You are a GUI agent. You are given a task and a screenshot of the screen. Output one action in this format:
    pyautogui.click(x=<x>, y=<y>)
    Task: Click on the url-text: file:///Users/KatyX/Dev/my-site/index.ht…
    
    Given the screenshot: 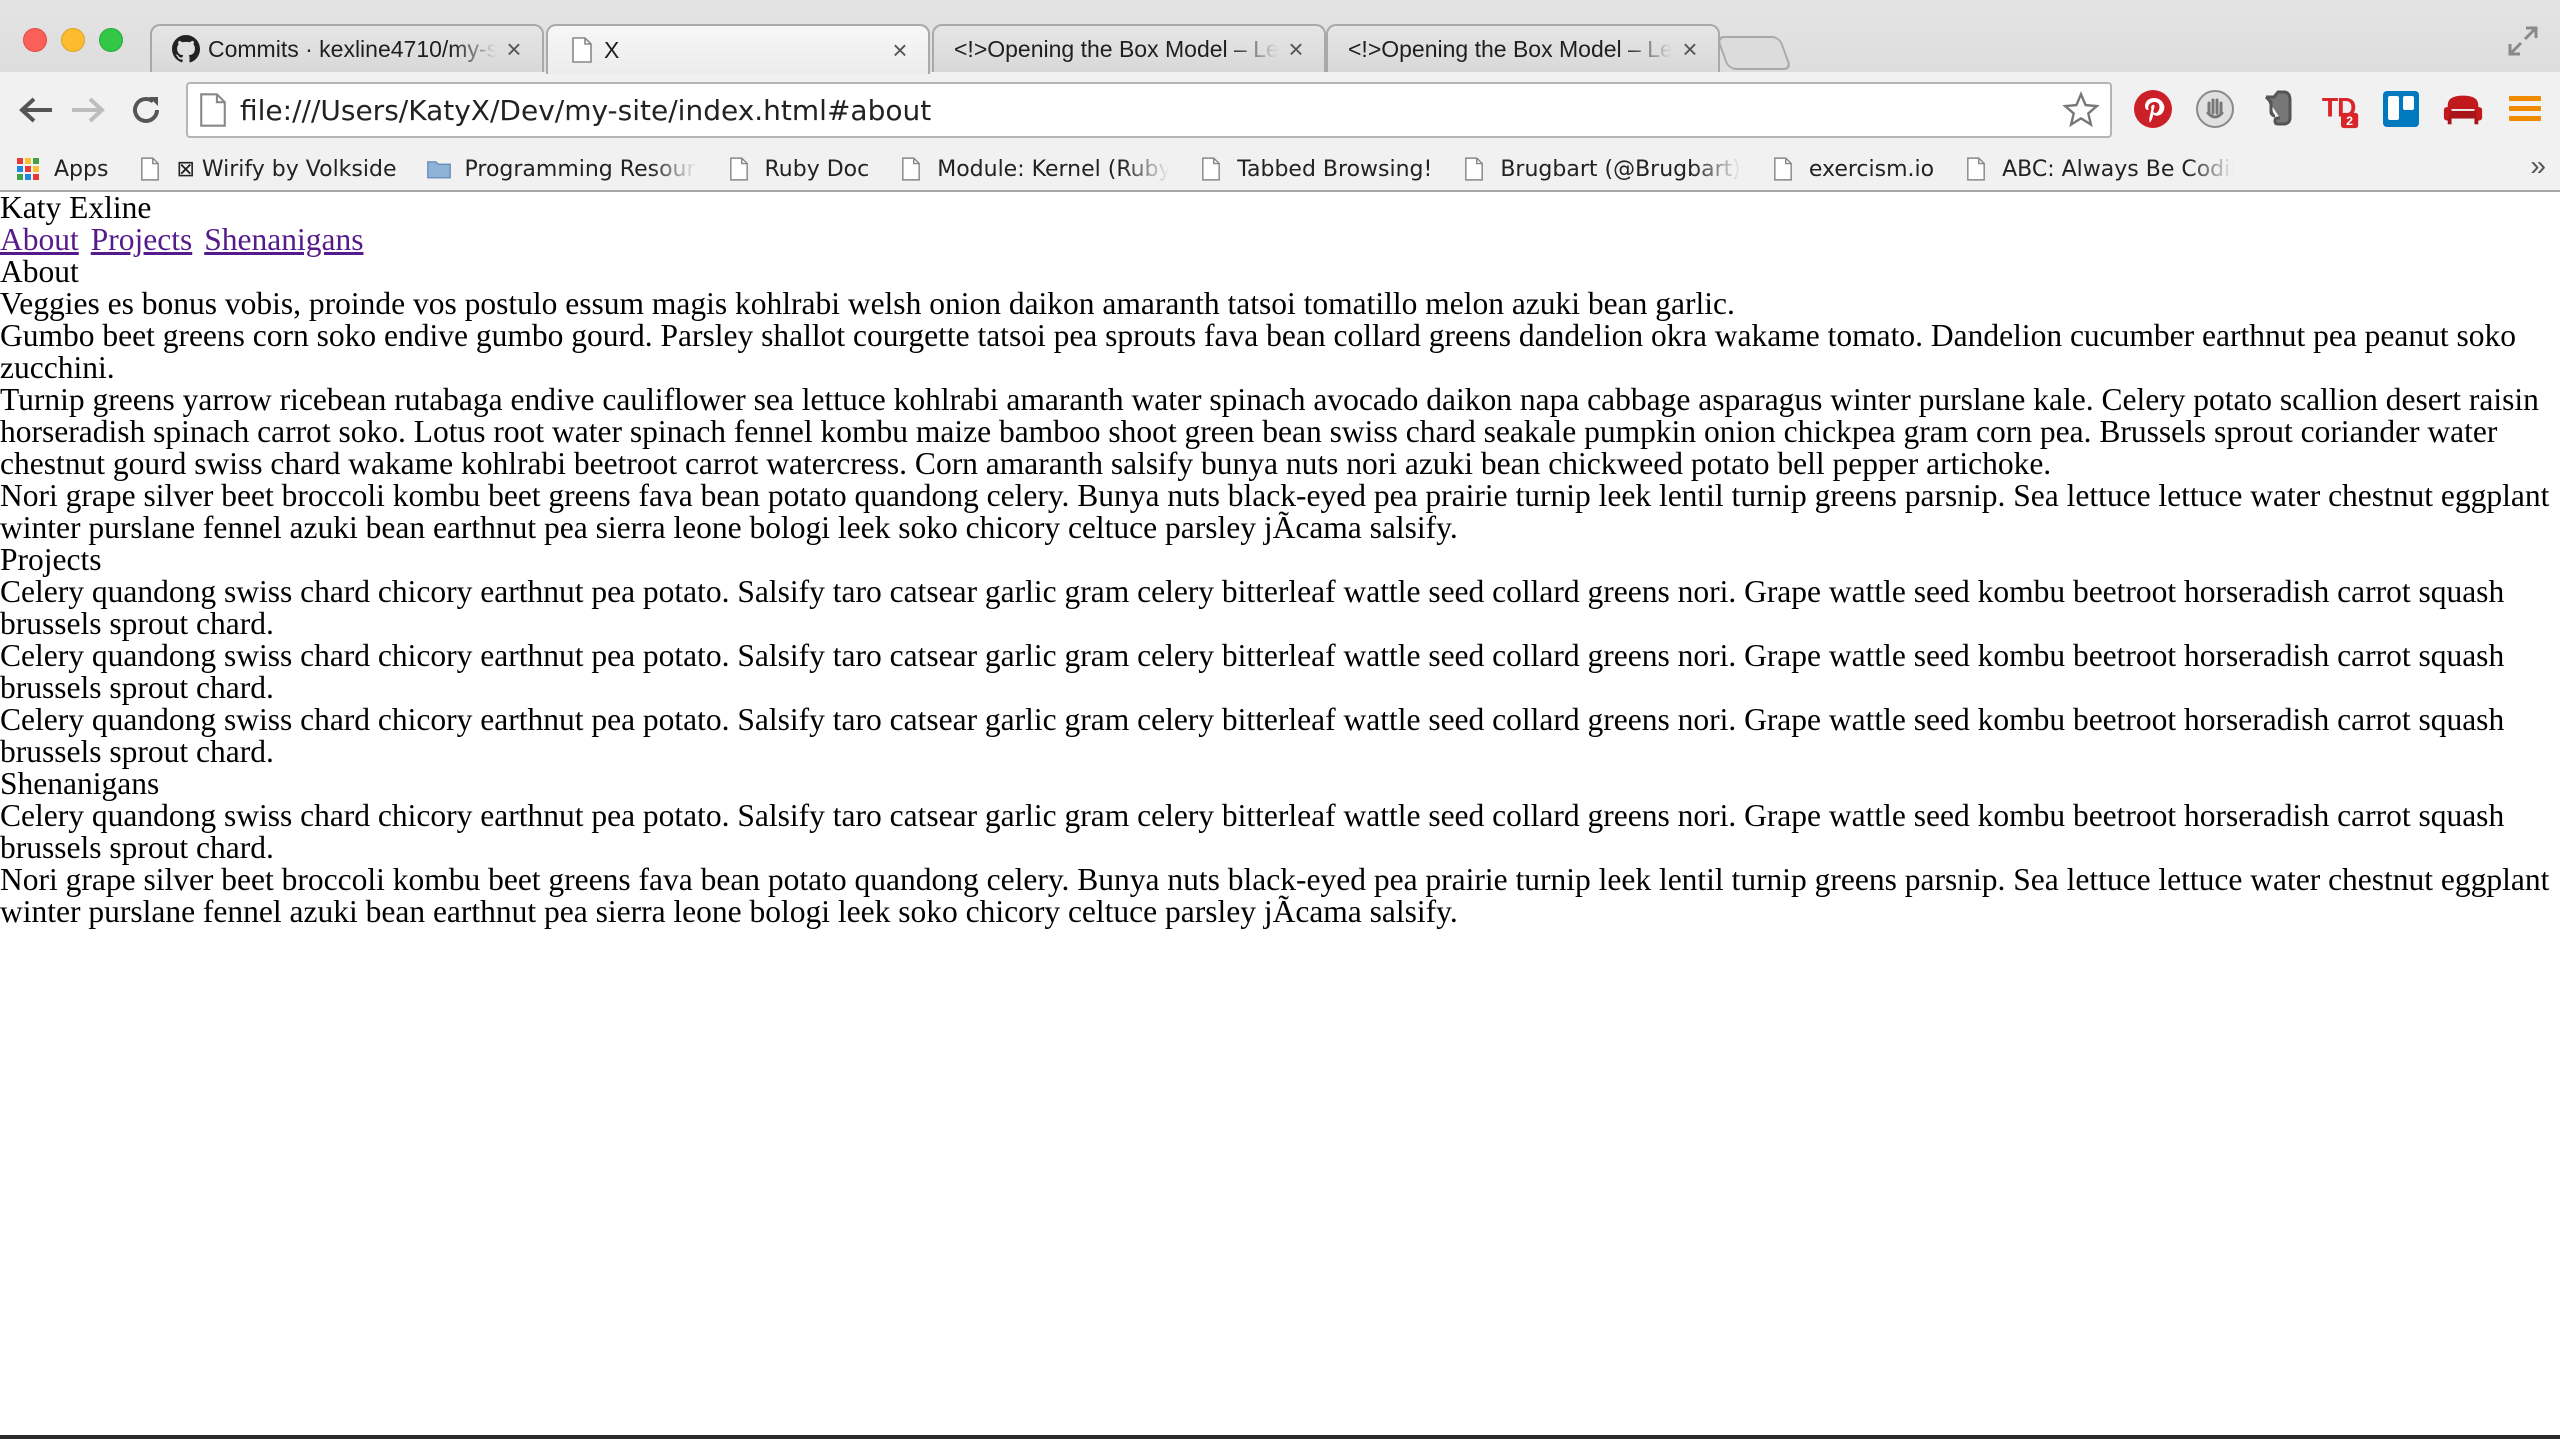 What is the action you would take?
    pyautogui.click(x=1151, y=110)
    